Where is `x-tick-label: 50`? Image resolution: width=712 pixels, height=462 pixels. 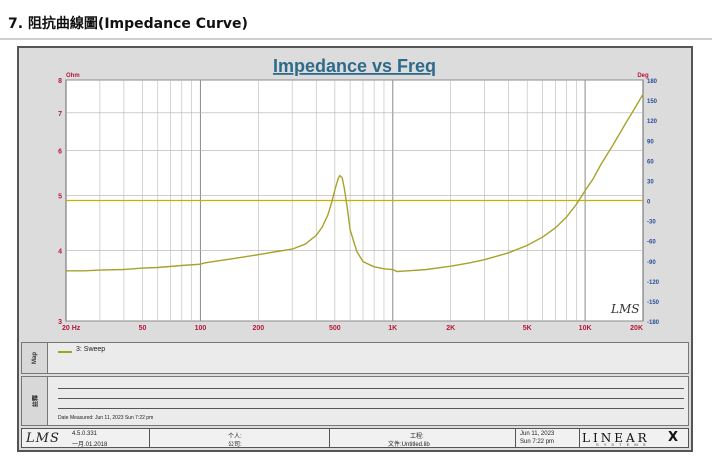
x-tick-label: 50 is located at coordinates (143, 328).